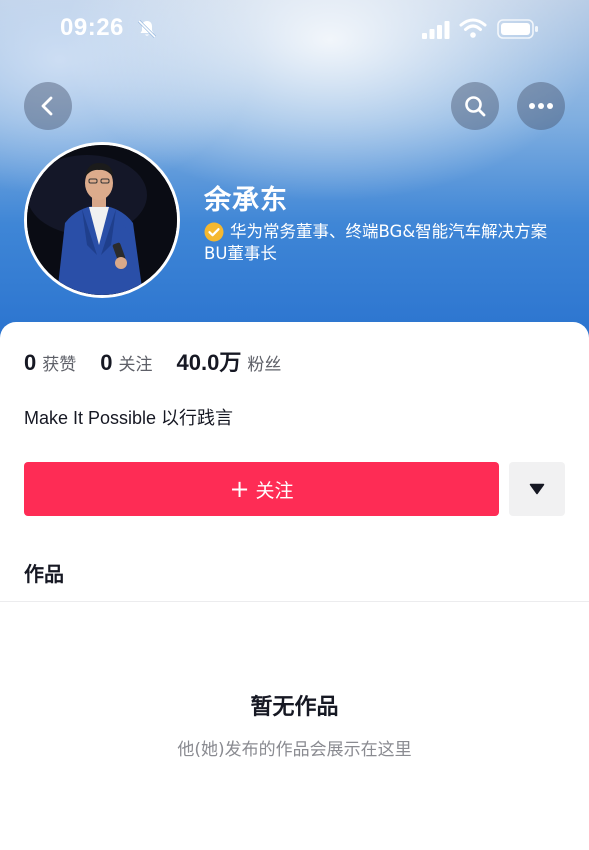 Image resolution: width=589 pixels, height=850 pixels. What do you see at coordinates (135, 365) in the screenshot?
I see `following-label: 关注` at bounding box center [135, 365].